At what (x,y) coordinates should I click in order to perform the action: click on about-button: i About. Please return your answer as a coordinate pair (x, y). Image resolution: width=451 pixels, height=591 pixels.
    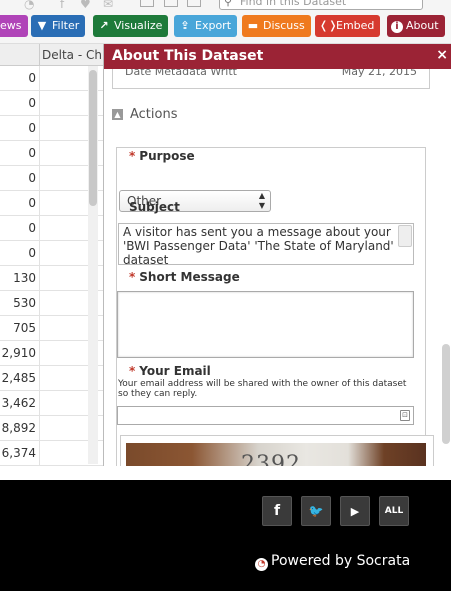
    Looking at the image, I should click on (416, 26).